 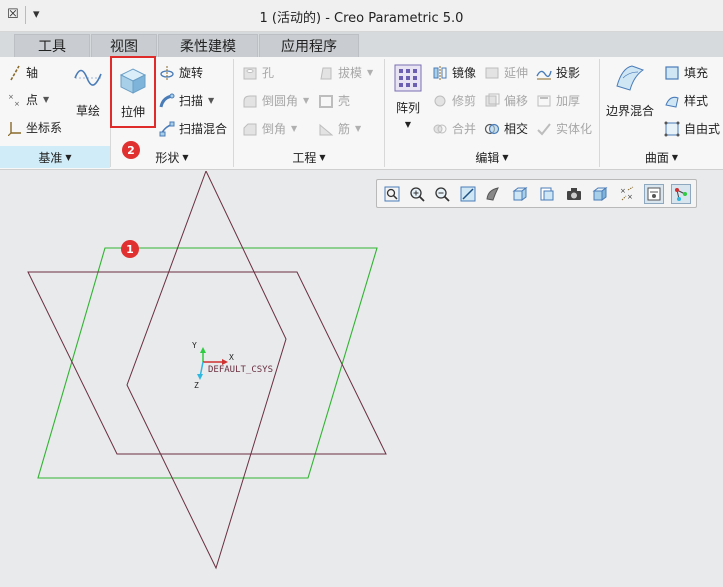 I want to click on offset-label: 偏移, so click(x=516, y=101).